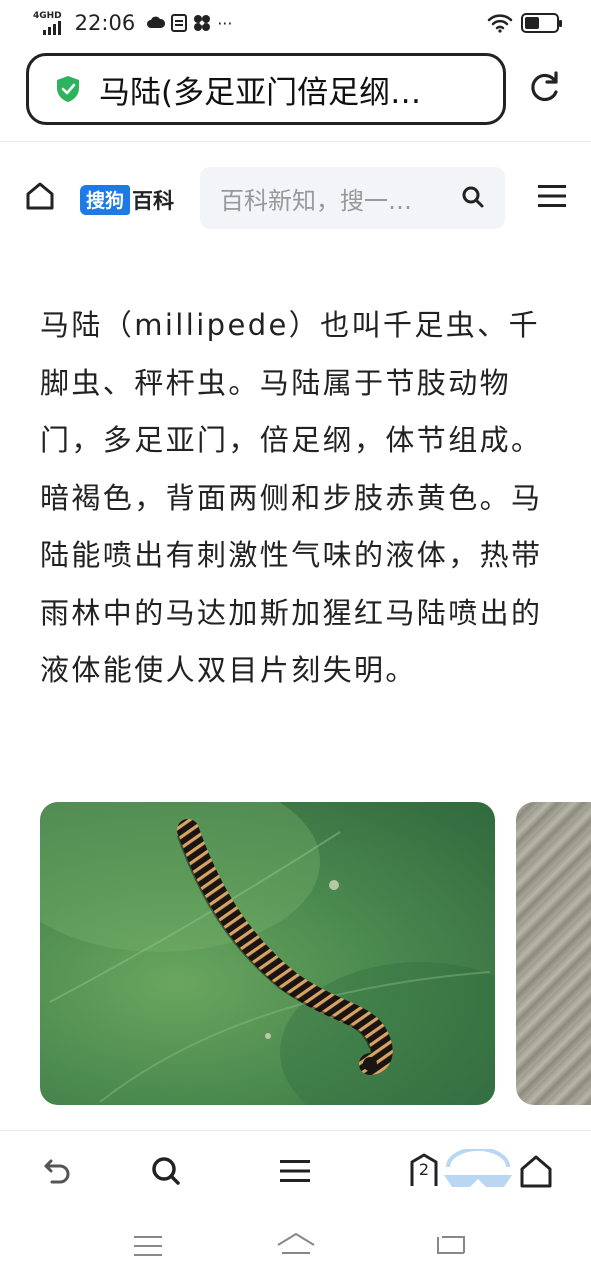 The image size is (591, 1280). Describe the element at coordinates (295, 23) in the screenshot. I see `status-bar: 4GHD 22:06 ···` at that location.